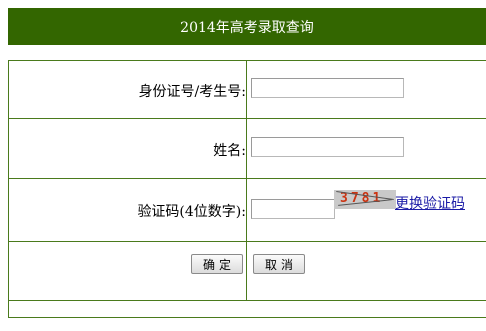 The height and width of the screenshot is (331, 486). Describe the element at coordinates (192, 92) in the screenshot. I see `id-label: 身份证号/考生号:` at that location.